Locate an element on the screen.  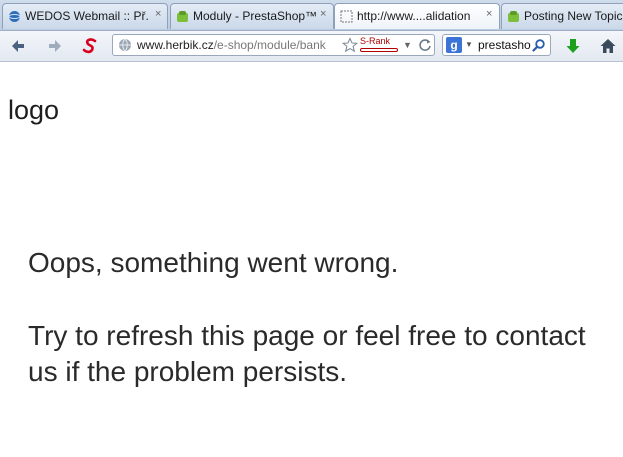
s-rank-bar is located at coordinates (379, 50).